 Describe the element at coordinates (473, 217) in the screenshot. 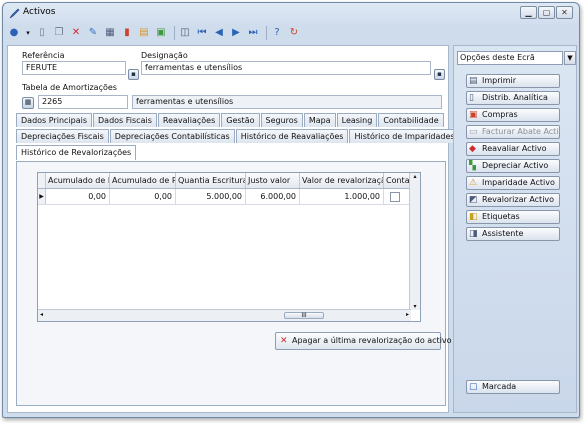

I see `labels-icon: ◧` at that location.